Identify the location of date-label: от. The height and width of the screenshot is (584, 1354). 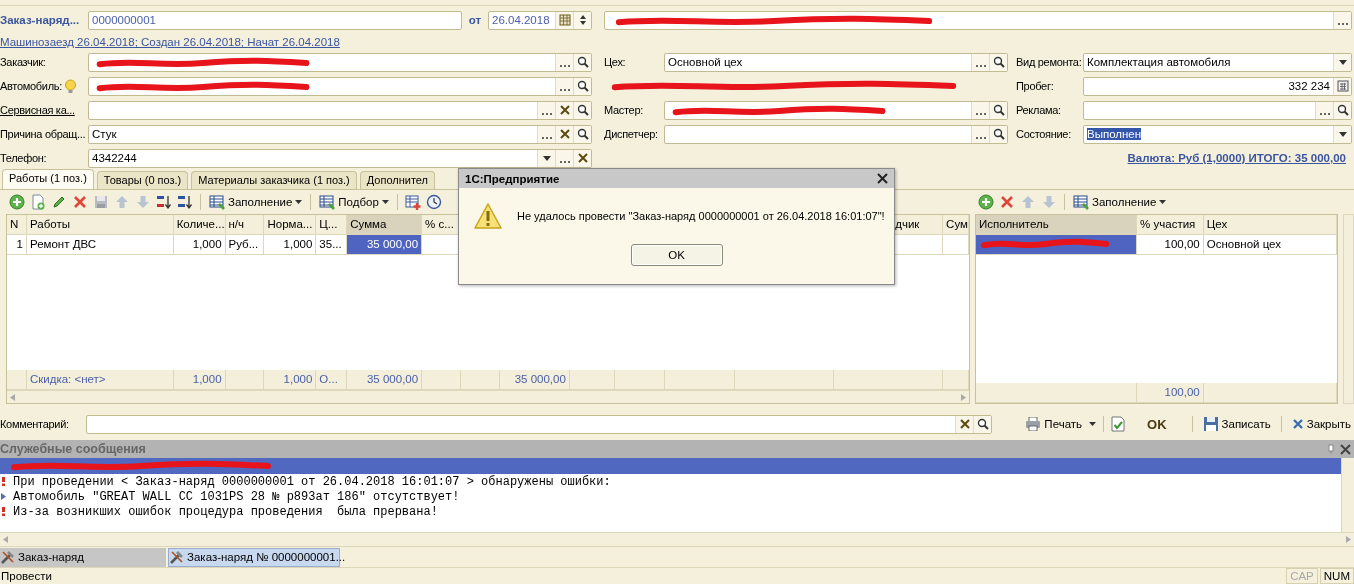
(475, 20).